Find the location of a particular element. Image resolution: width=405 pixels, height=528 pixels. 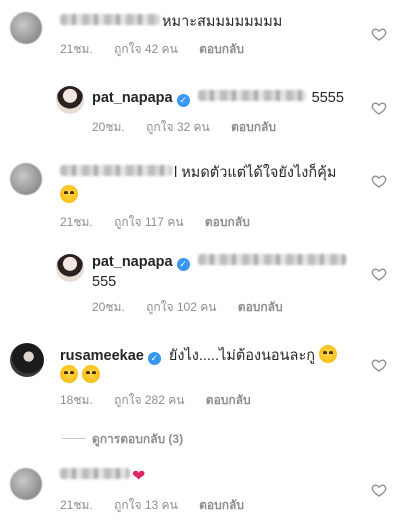

divider is located at coordinates (74, 438).